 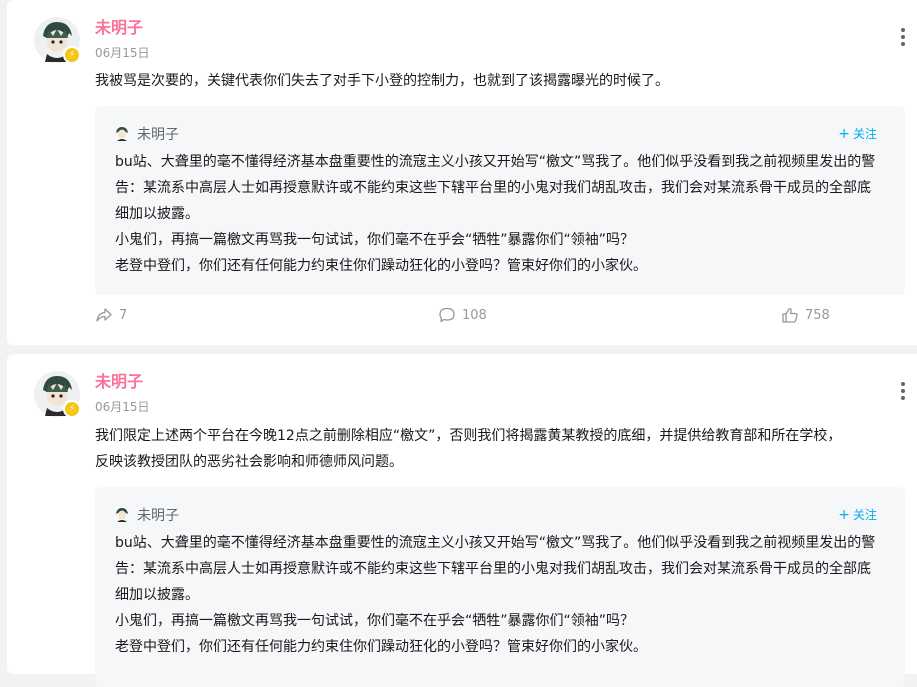 I want to click on post-actions: 7 108 758, so click(x=506, y=319).